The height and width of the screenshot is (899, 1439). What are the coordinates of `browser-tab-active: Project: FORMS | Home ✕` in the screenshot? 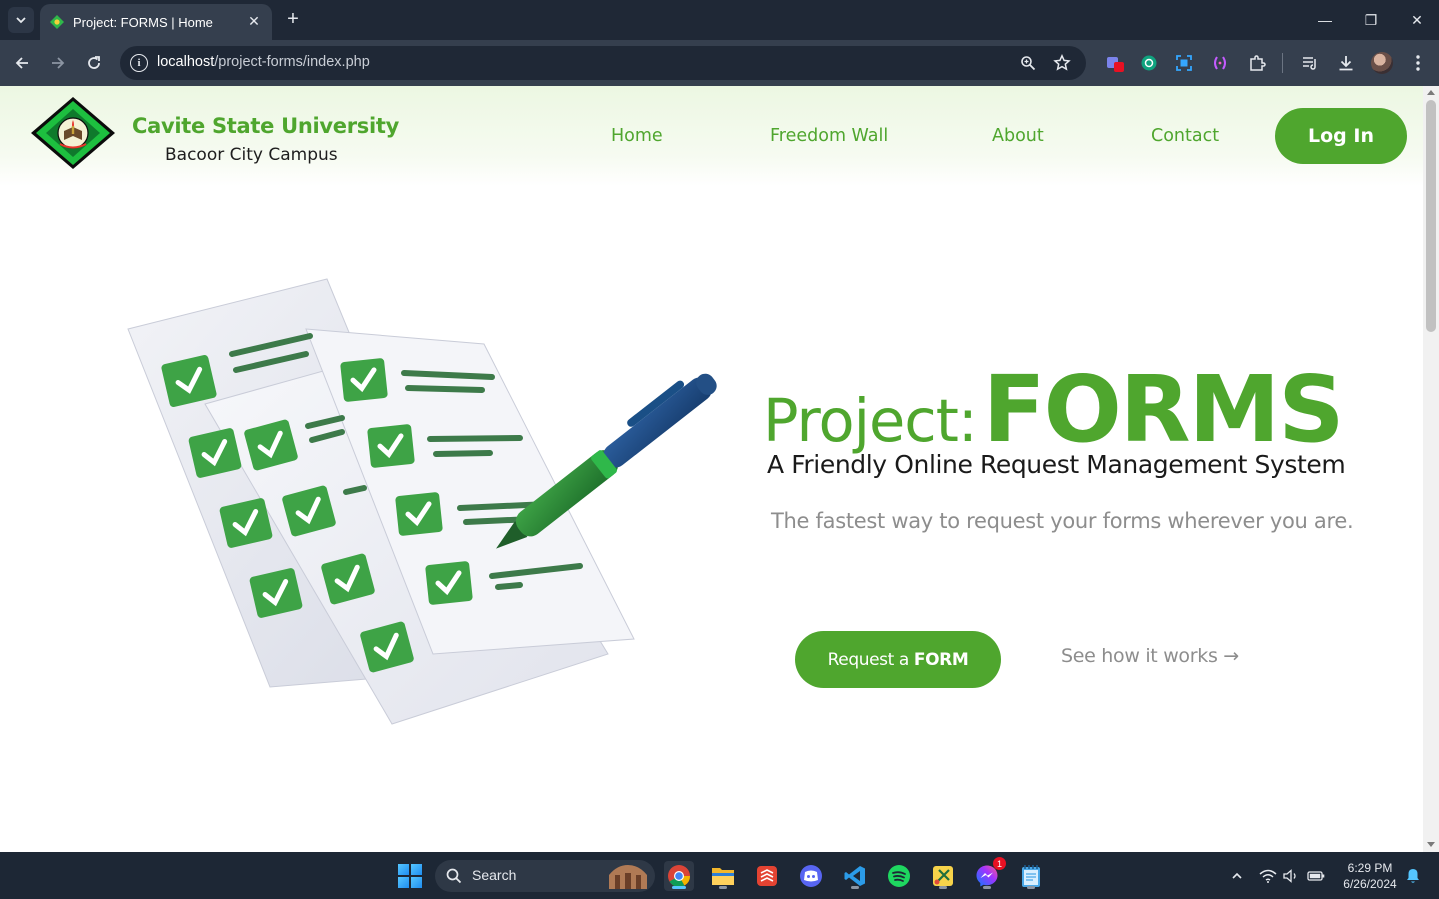 It's located at (156, 22).